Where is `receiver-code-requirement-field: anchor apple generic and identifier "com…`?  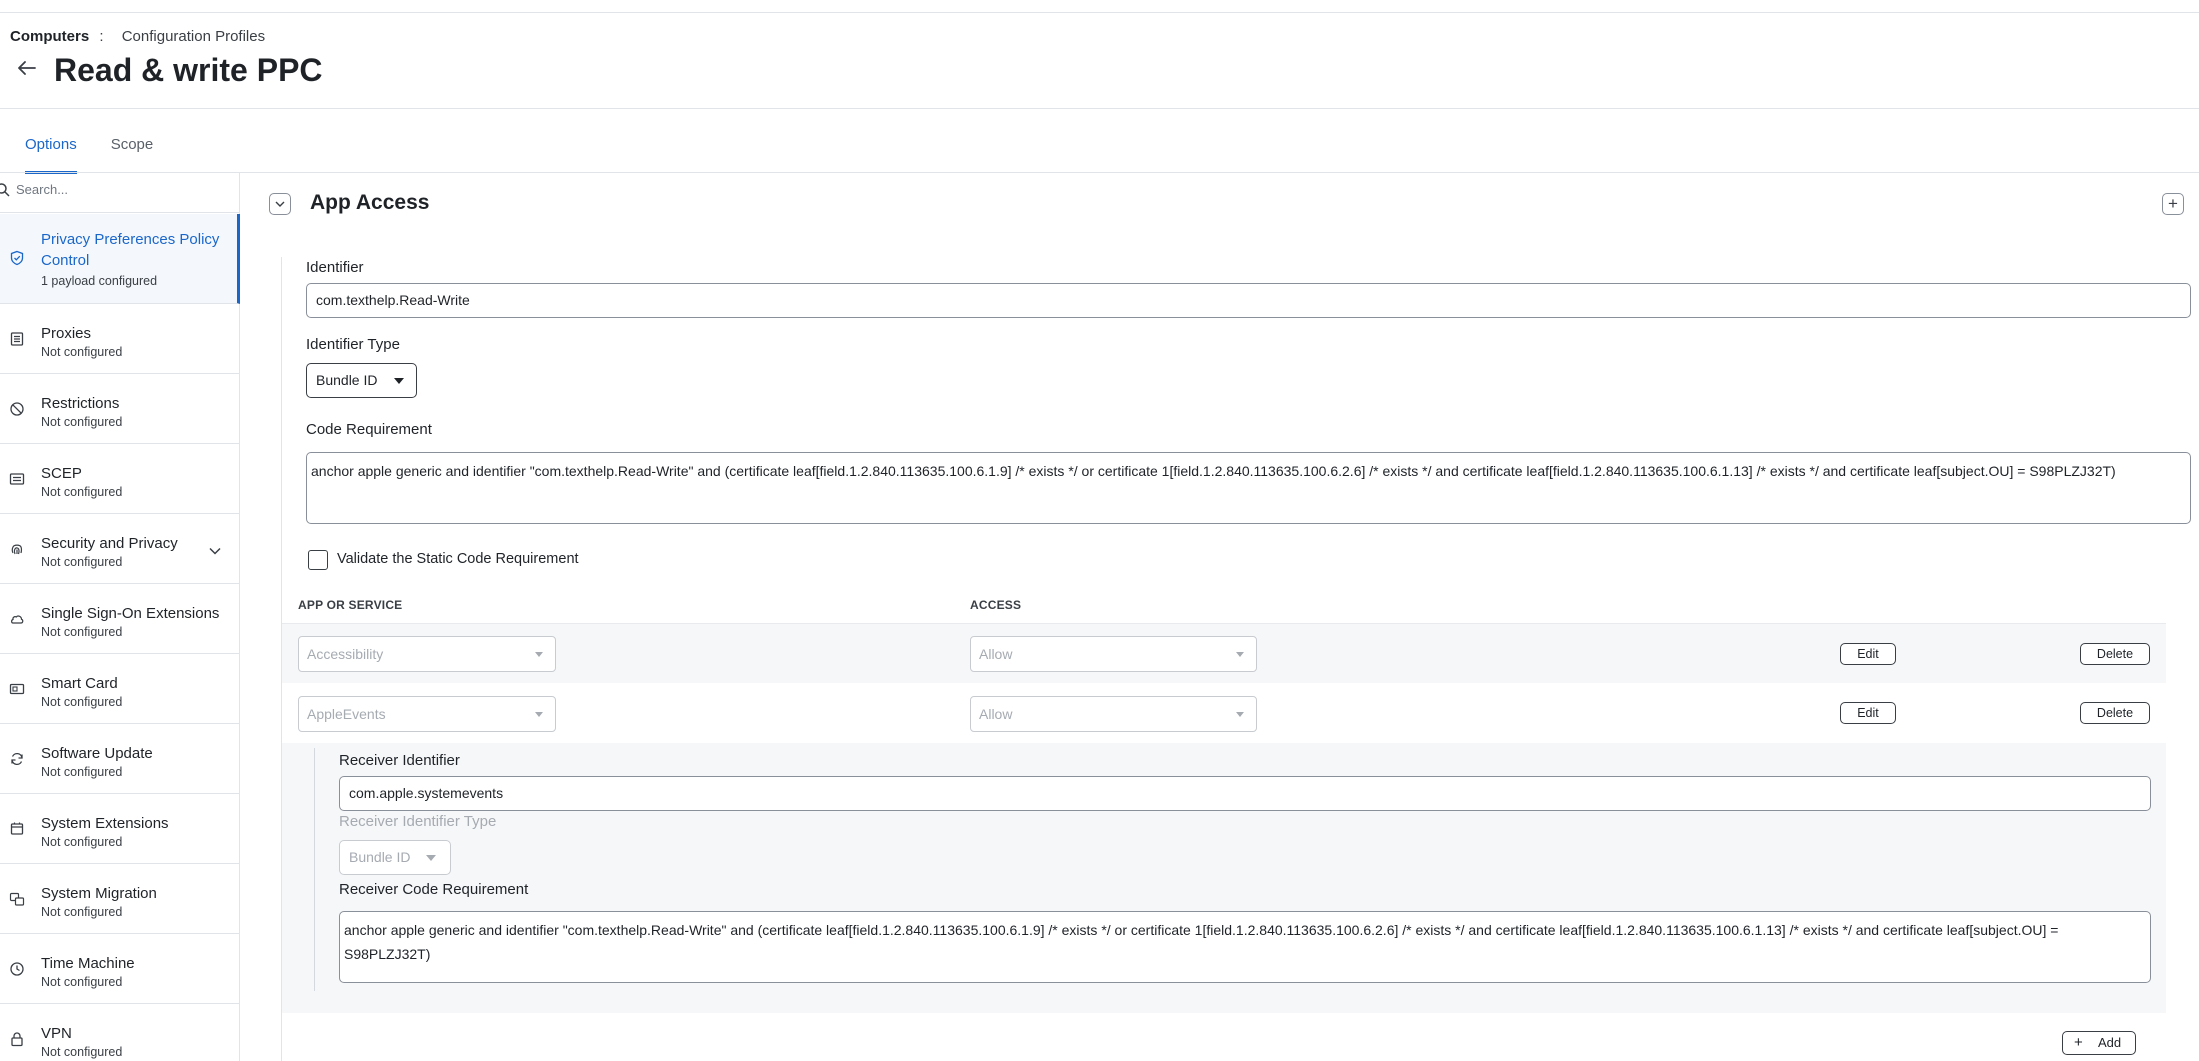
receiver-code-requirement-field: anchor apple generic and identifier "com… is located at coordinates (1245, 947).